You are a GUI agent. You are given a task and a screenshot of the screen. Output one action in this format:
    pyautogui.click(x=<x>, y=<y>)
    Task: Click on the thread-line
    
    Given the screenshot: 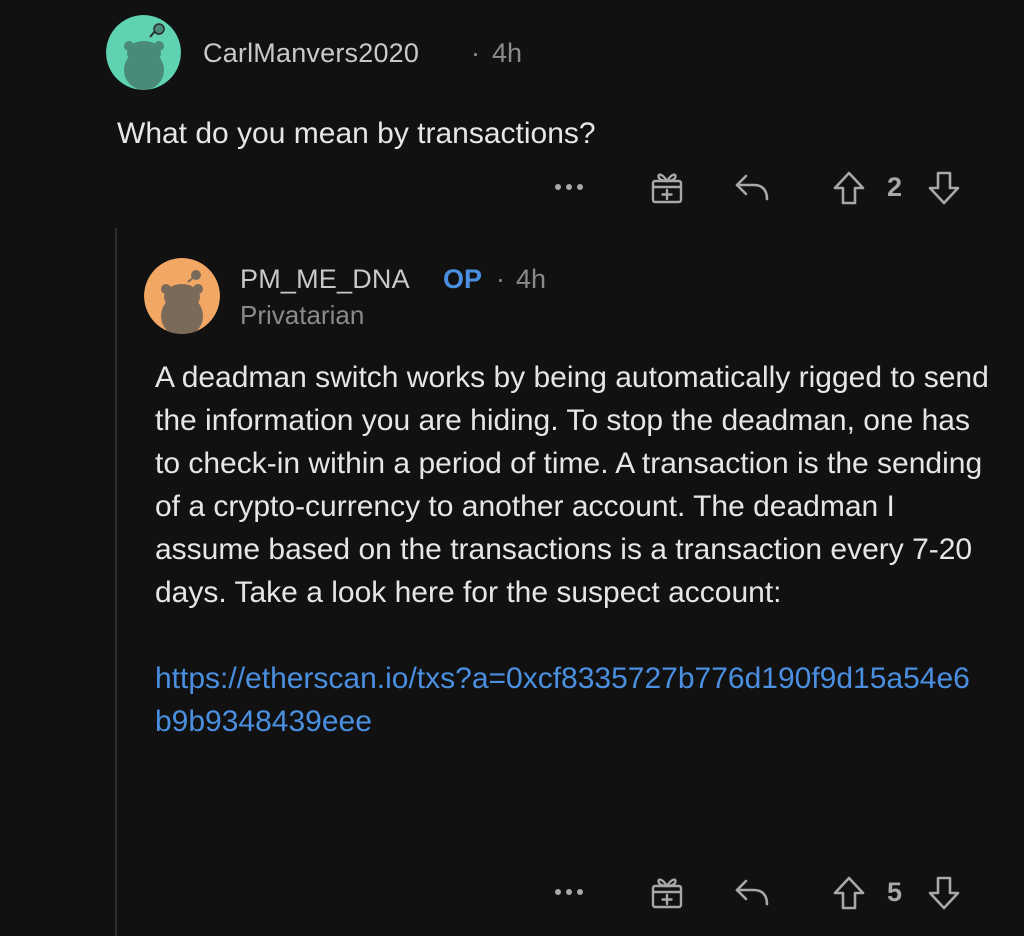 What is the action you would take?
    pyautogui.click(x=116, y=582)
    